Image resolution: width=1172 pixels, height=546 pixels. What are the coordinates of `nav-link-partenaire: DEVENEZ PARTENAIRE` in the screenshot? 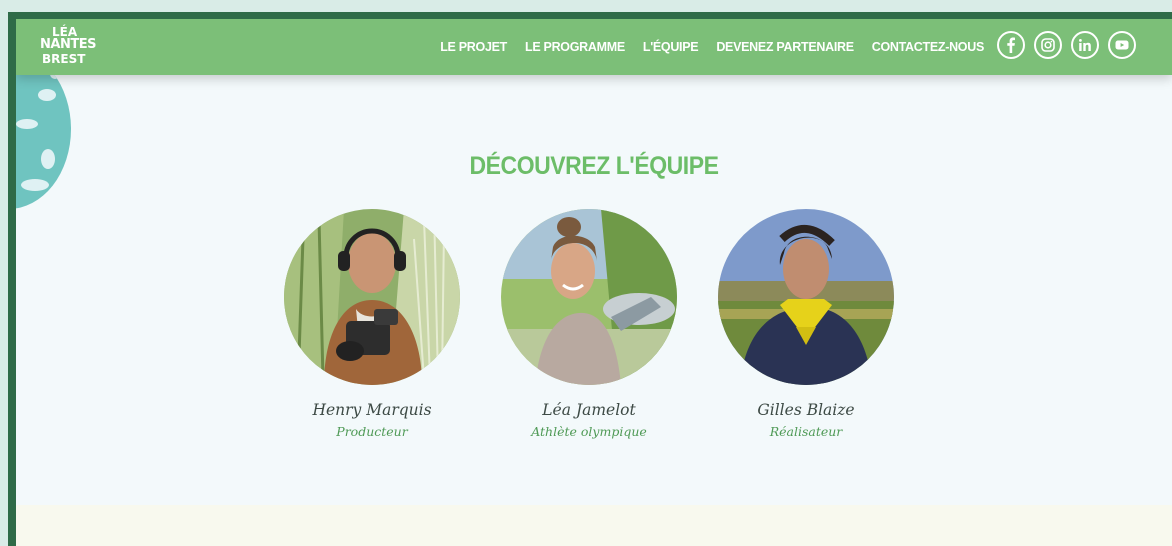 It's located at (785, 47).